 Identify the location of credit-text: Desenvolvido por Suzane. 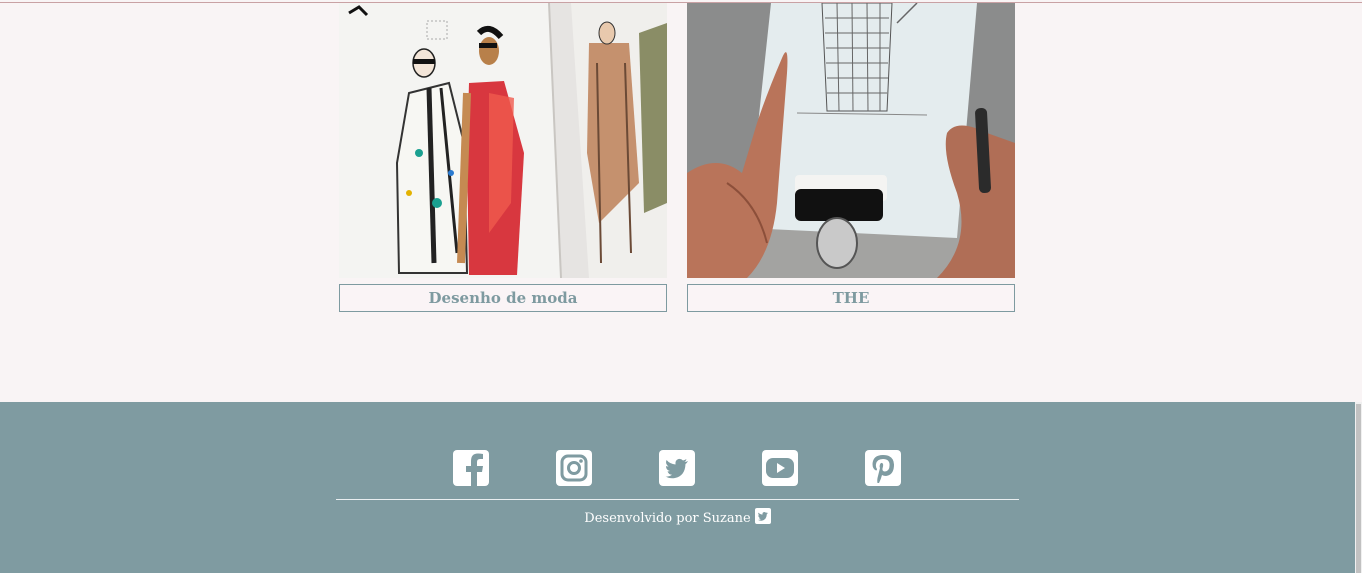
(667, 518).